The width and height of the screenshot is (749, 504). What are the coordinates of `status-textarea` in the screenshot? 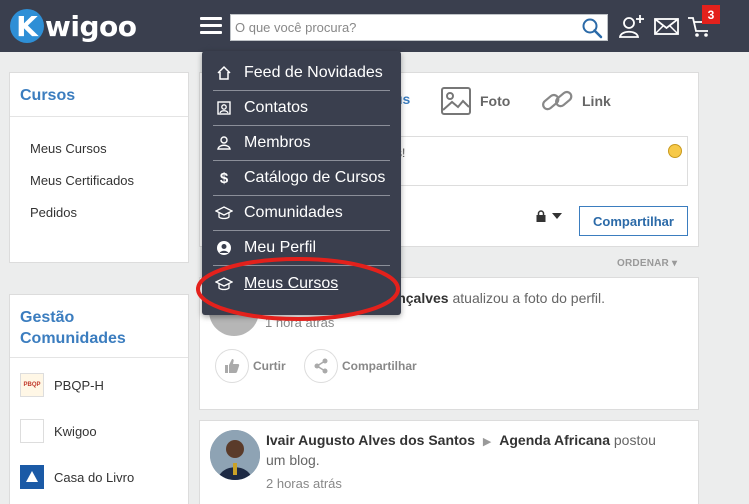 It's located at (524, 161).